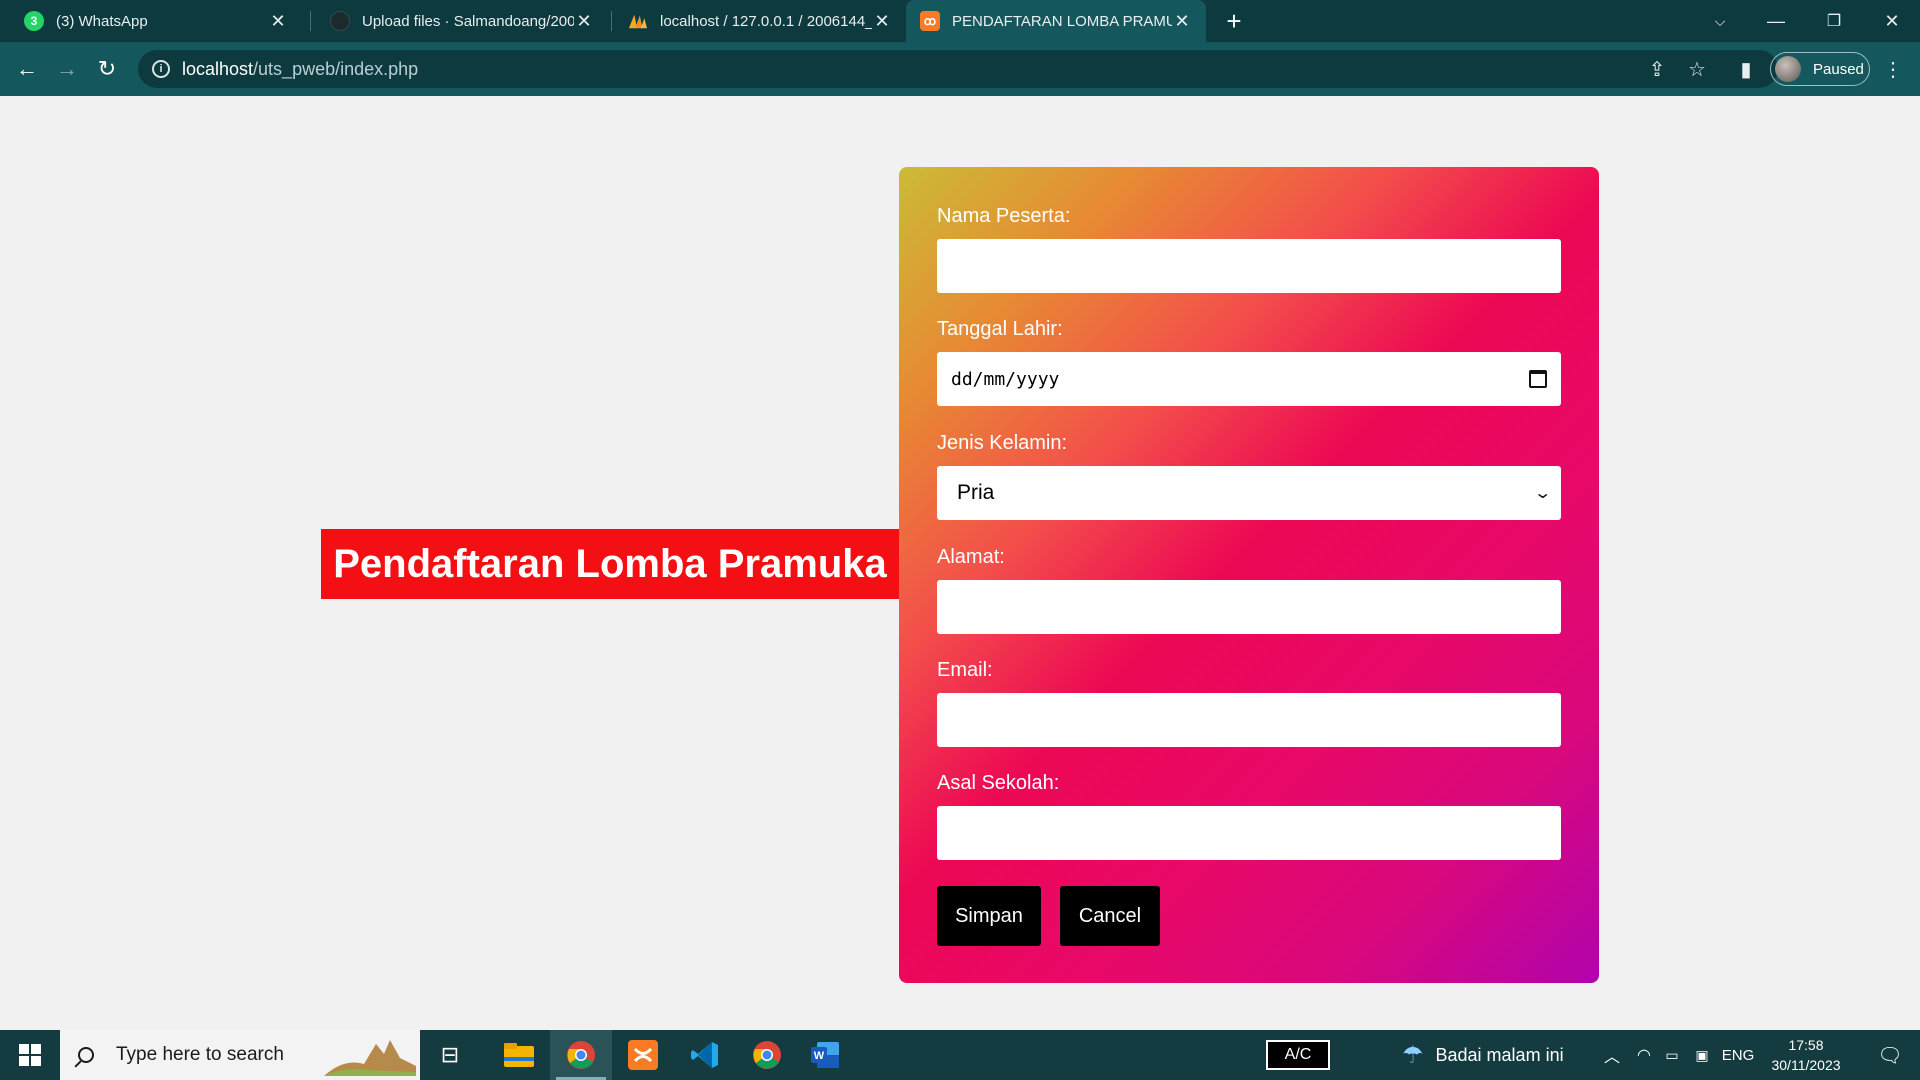  I want to click on new-tab-button: +, so click(1234, 21).